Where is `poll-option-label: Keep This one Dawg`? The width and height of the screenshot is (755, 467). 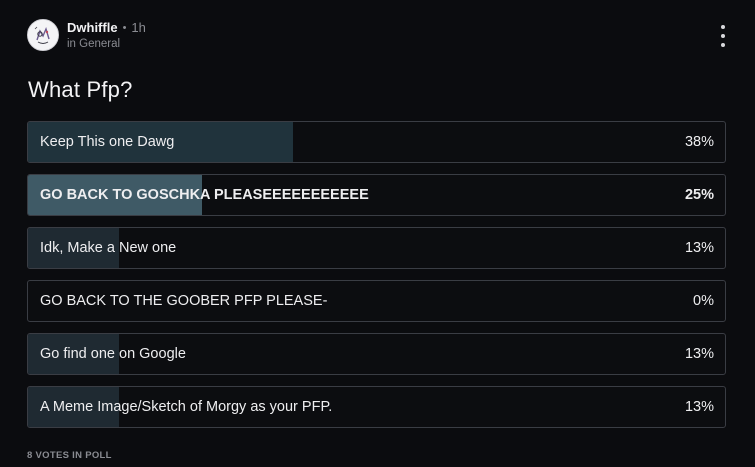
poll-option-label: Keep This one Dawg is located at coordinates (107, 142).